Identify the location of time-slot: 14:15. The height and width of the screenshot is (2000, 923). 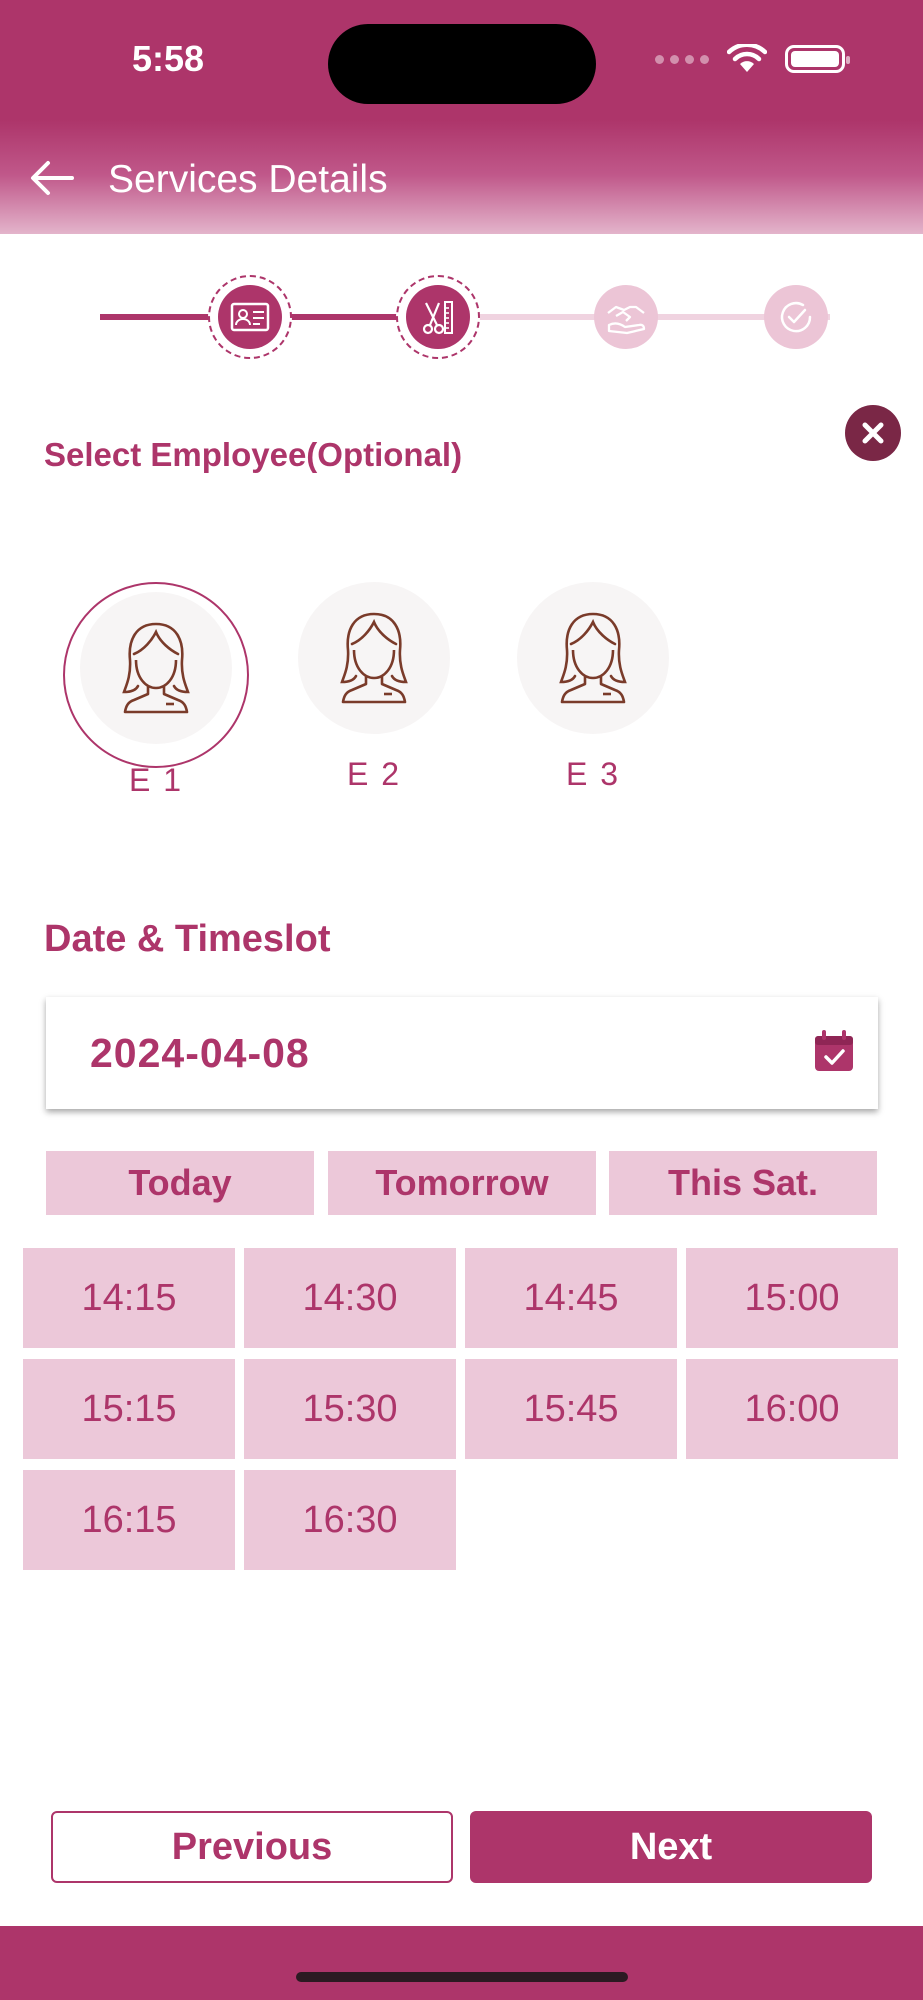
(129, 1298).